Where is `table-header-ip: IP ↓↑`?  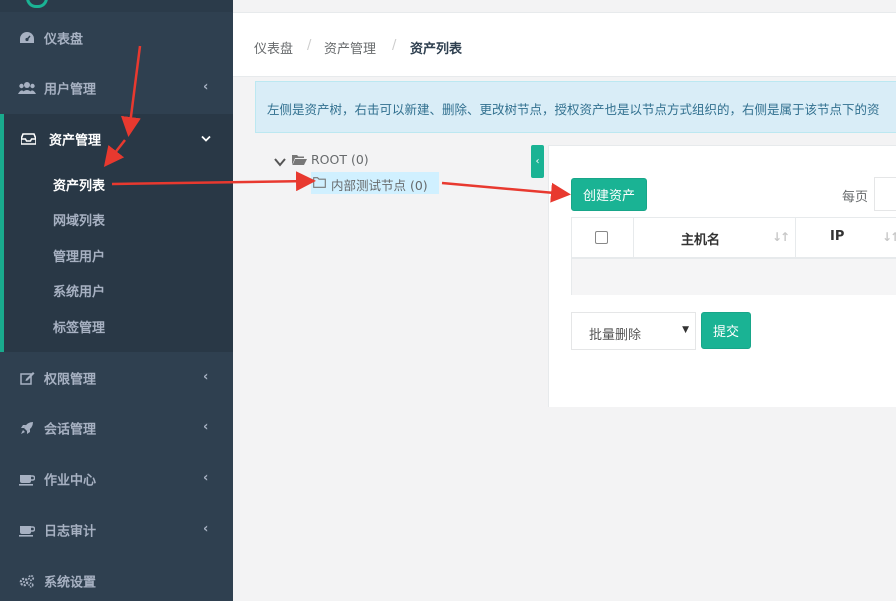 table-header-ip: IP ↓↑ is located at coordinates (846, 237).